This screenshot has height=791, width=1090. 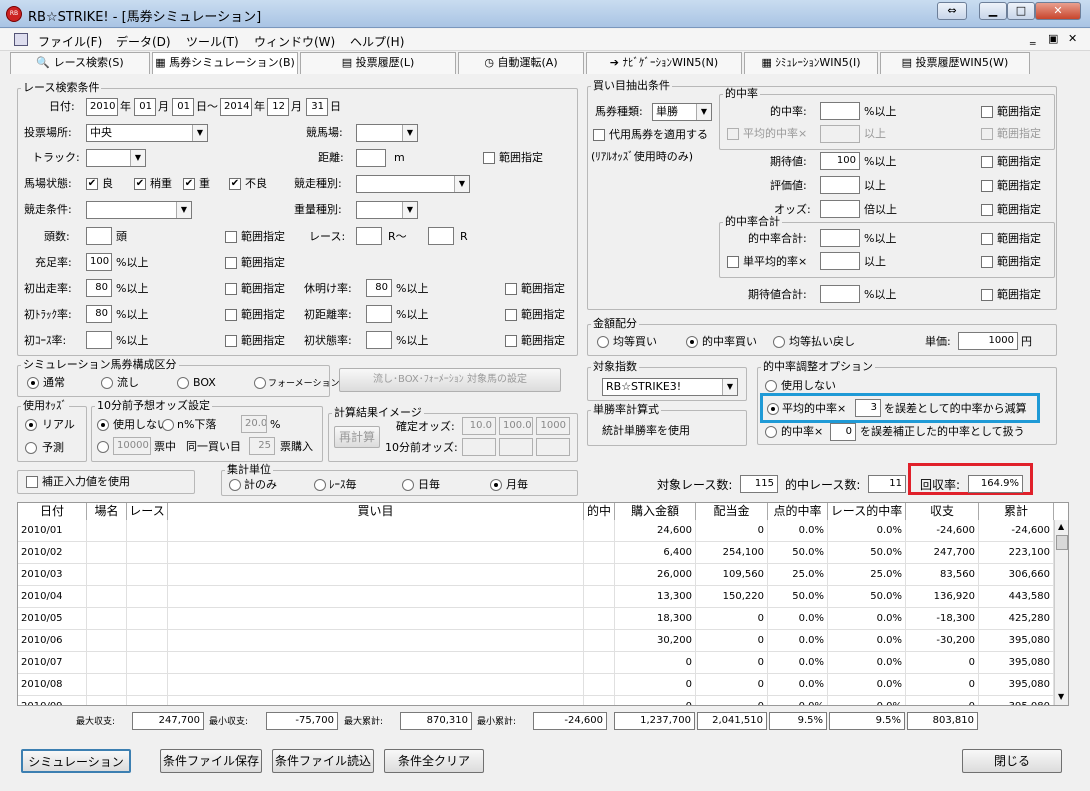 I want to click on pre10-count-field: 25, so click(x=262, y=446).